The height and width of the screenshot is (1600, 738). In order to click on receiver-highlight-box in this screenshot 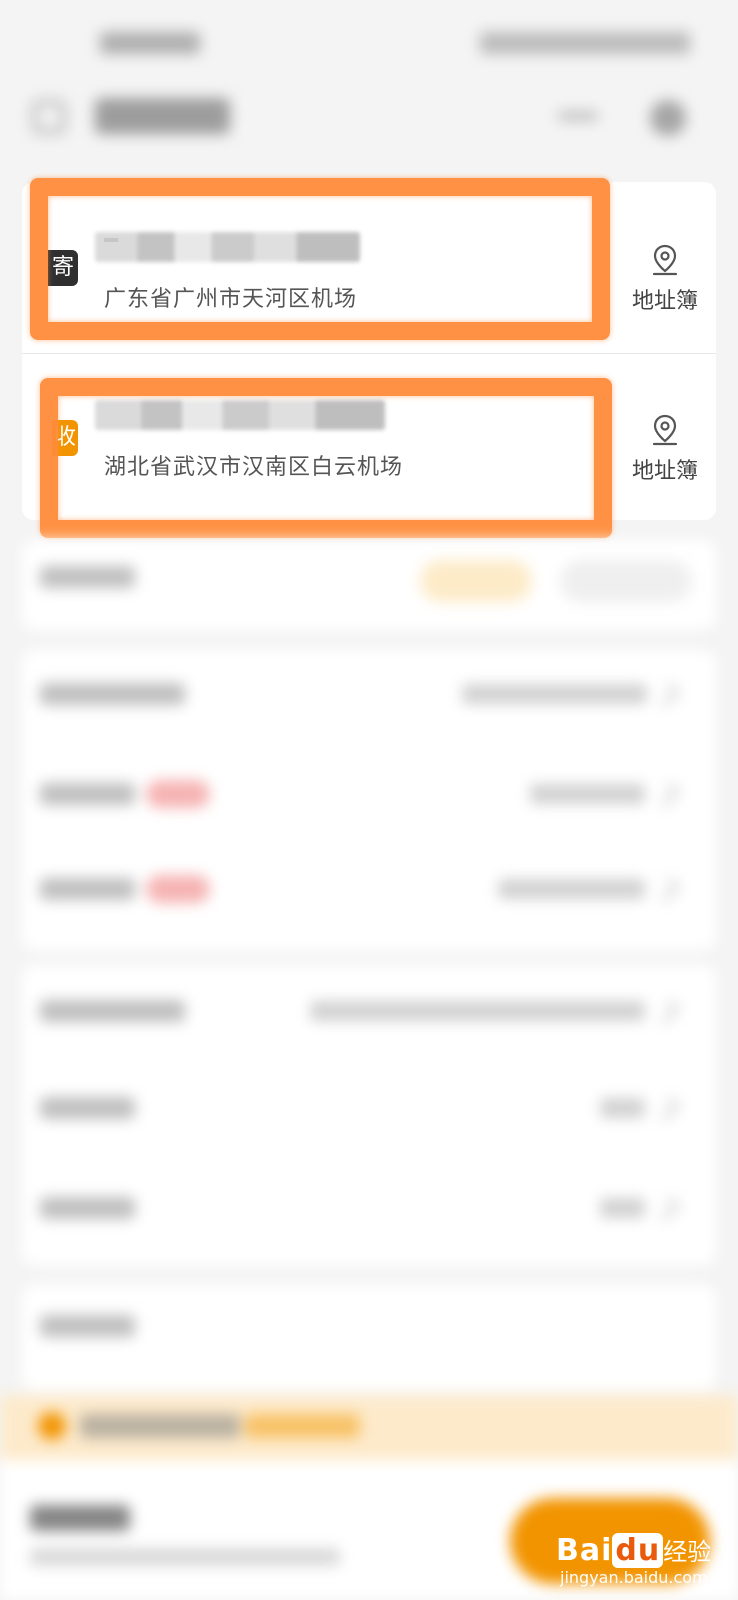, I will do `click(326, 458)`.